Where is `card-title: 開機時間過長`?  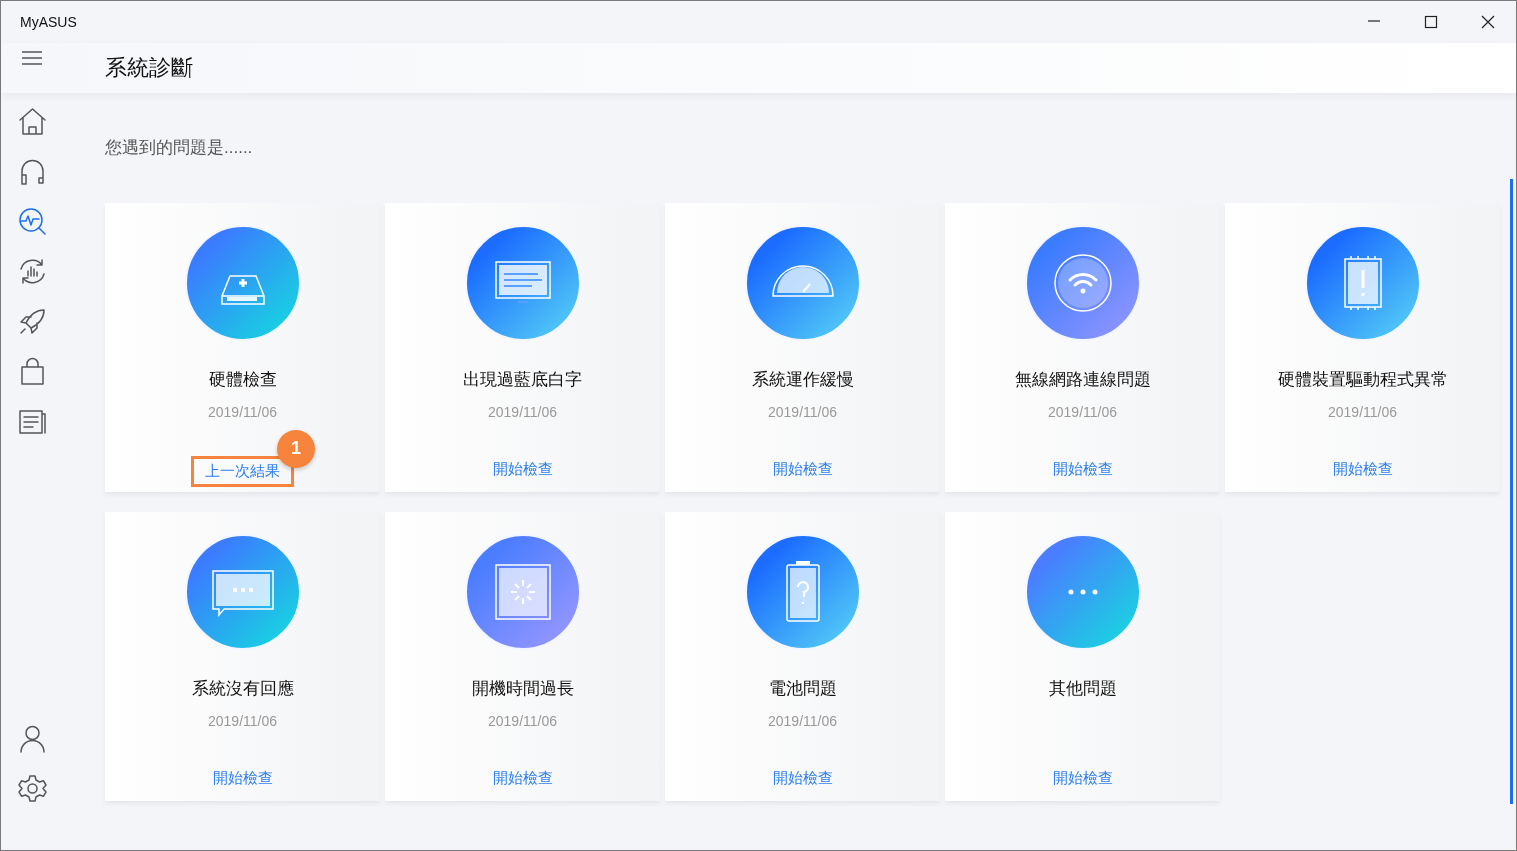
card-title: 開機時間過長 is located at coordinates (522, 688).